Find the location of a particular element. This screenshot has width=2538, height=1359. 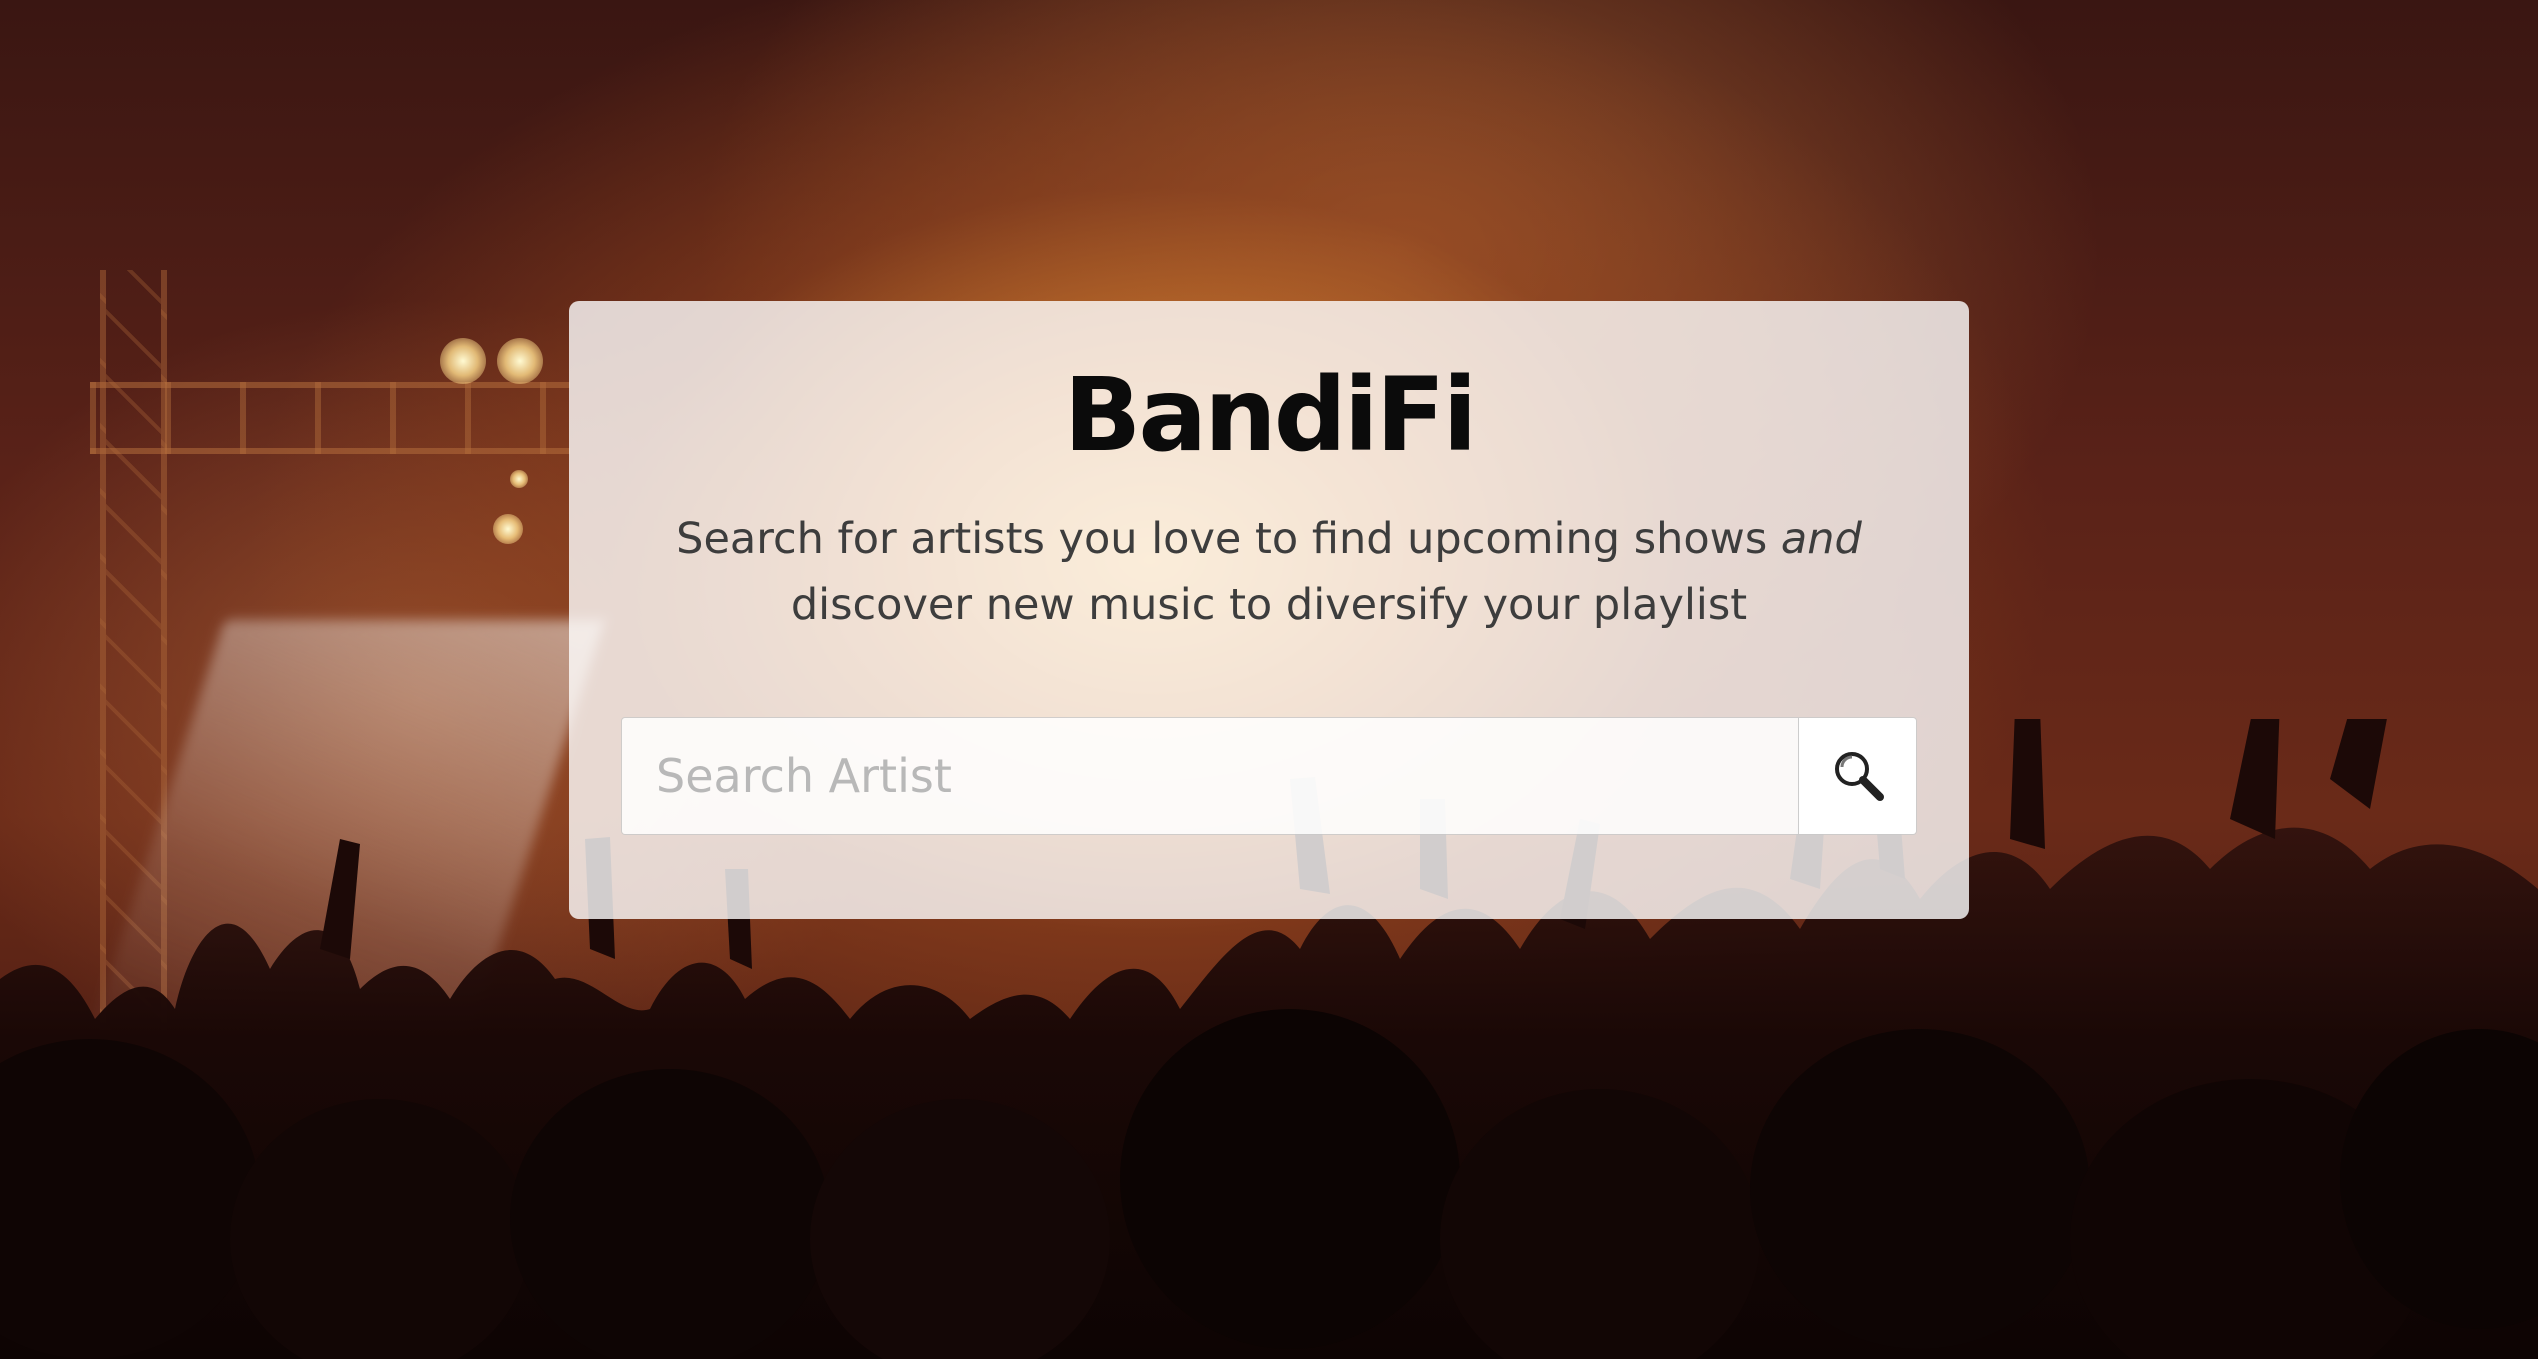

tagline-emphasis: and is located at coordinates (1821, 539).